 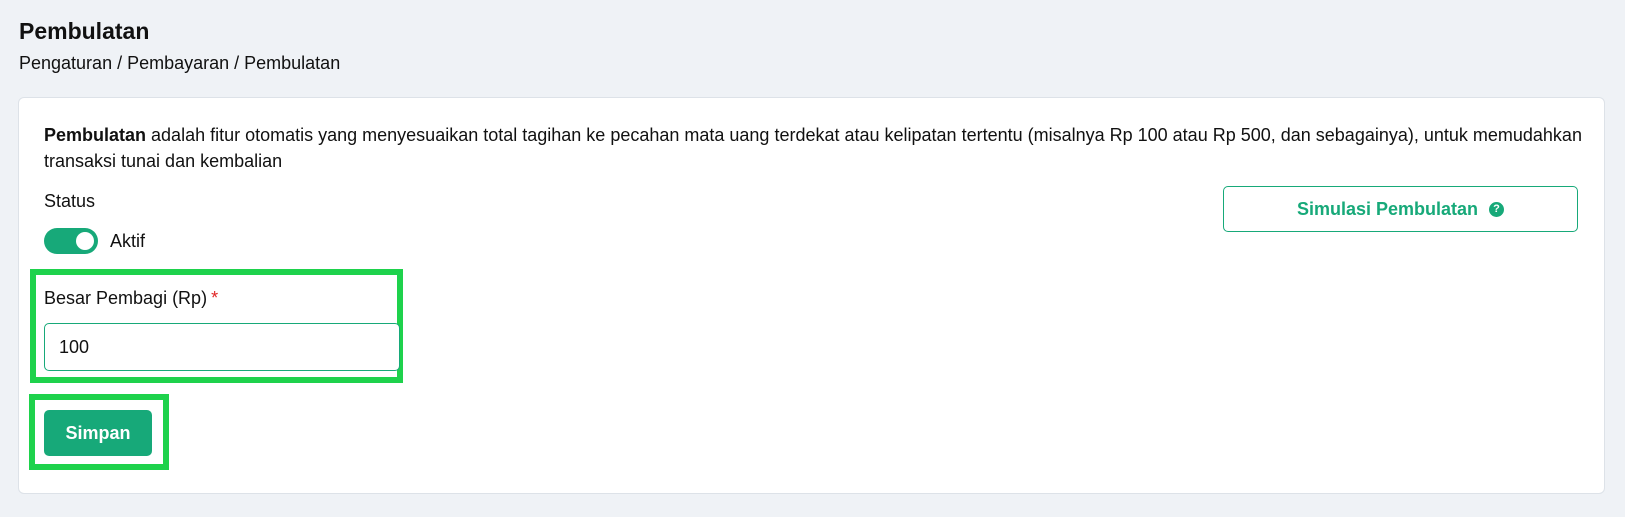 What do you see at coordinates (126, 298) in the screenshot?
I see `divisor-label-text: Besar Pembagi (Rp)` at bounding box center [126, 298].